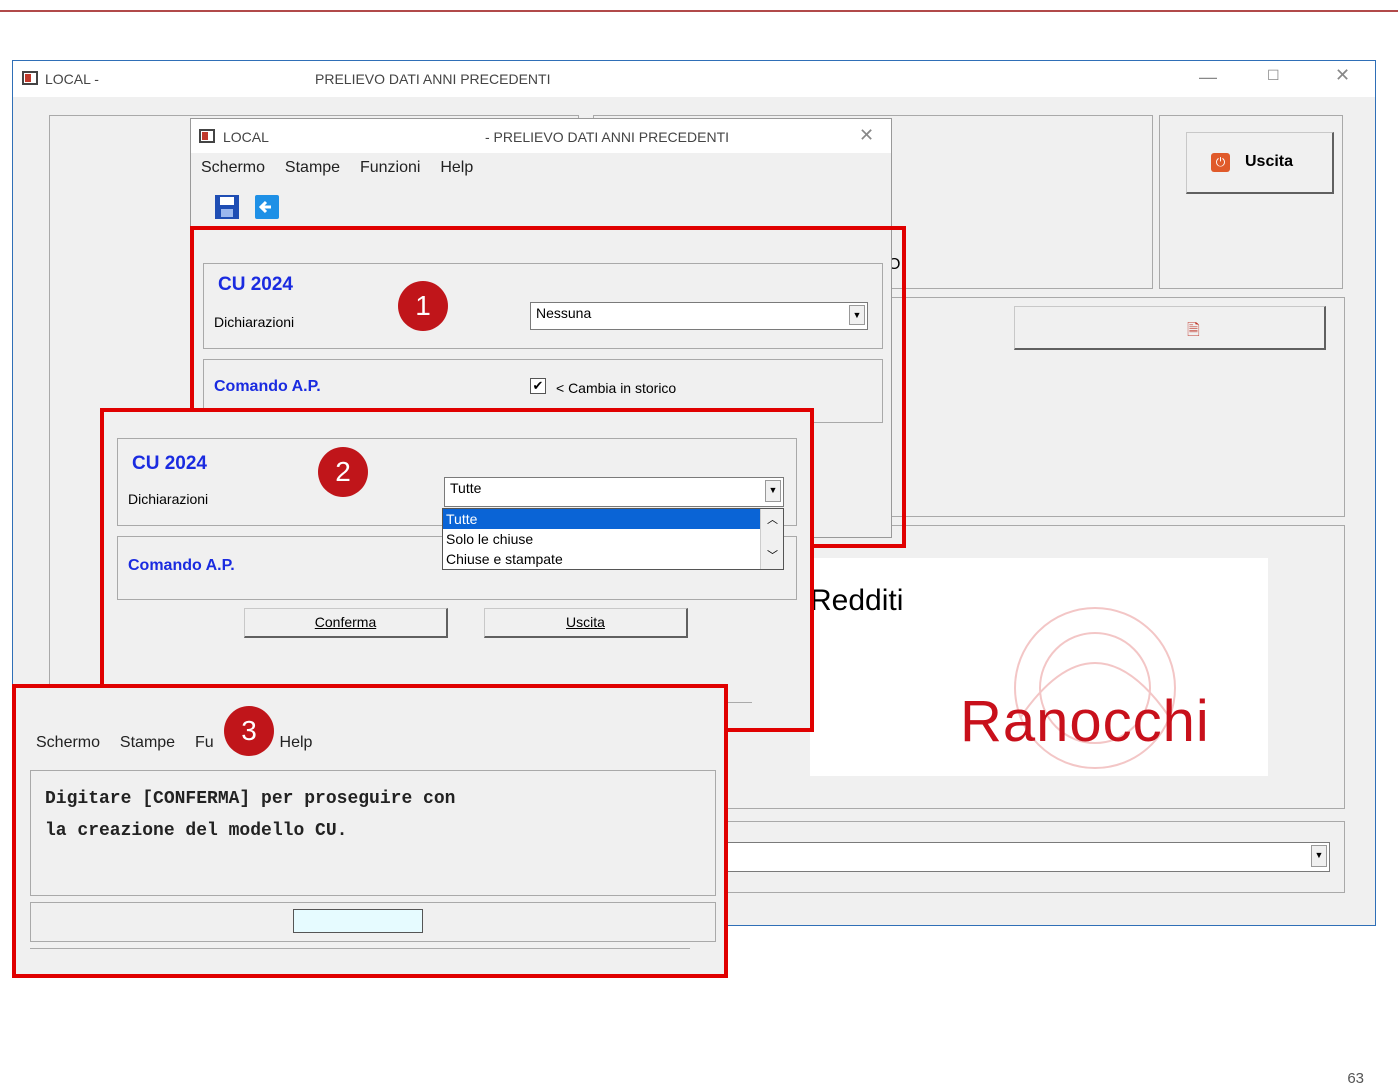 The height and width of the screenshot is (1090, 1398). What do you see at coordinates (390, 167) in the screenshot?
I see `menu-funzioni: Funzioni` at bounding box center [390, 167].